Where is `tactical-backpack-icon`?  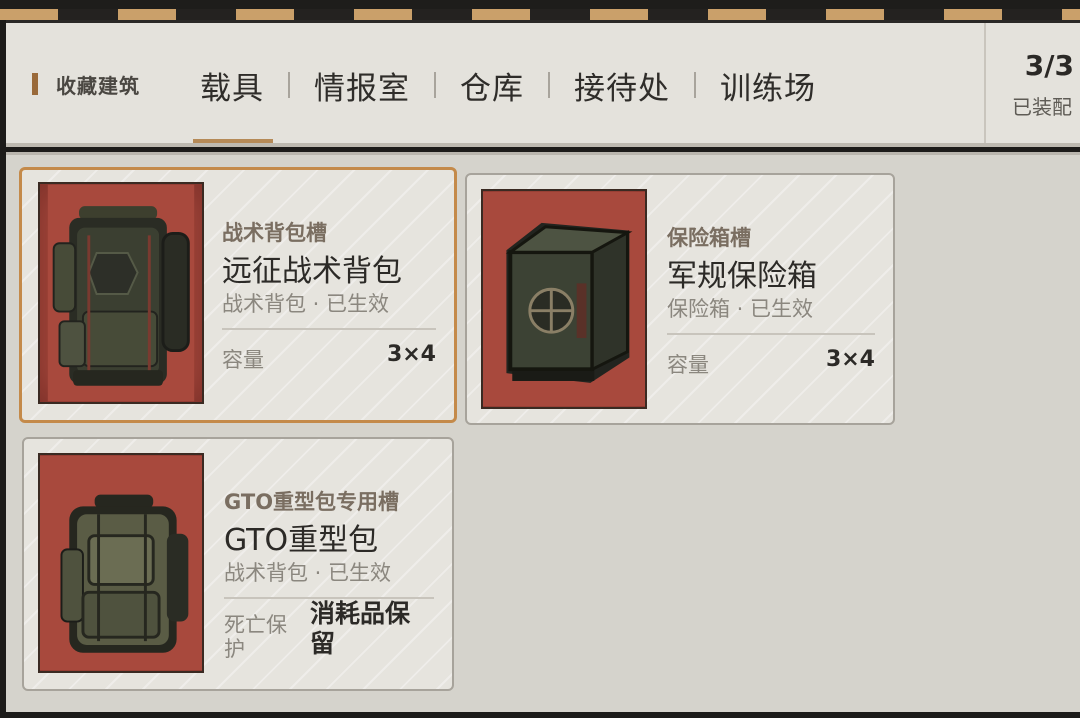 tactical-backpack-icon is located at coordinates (121, 293).